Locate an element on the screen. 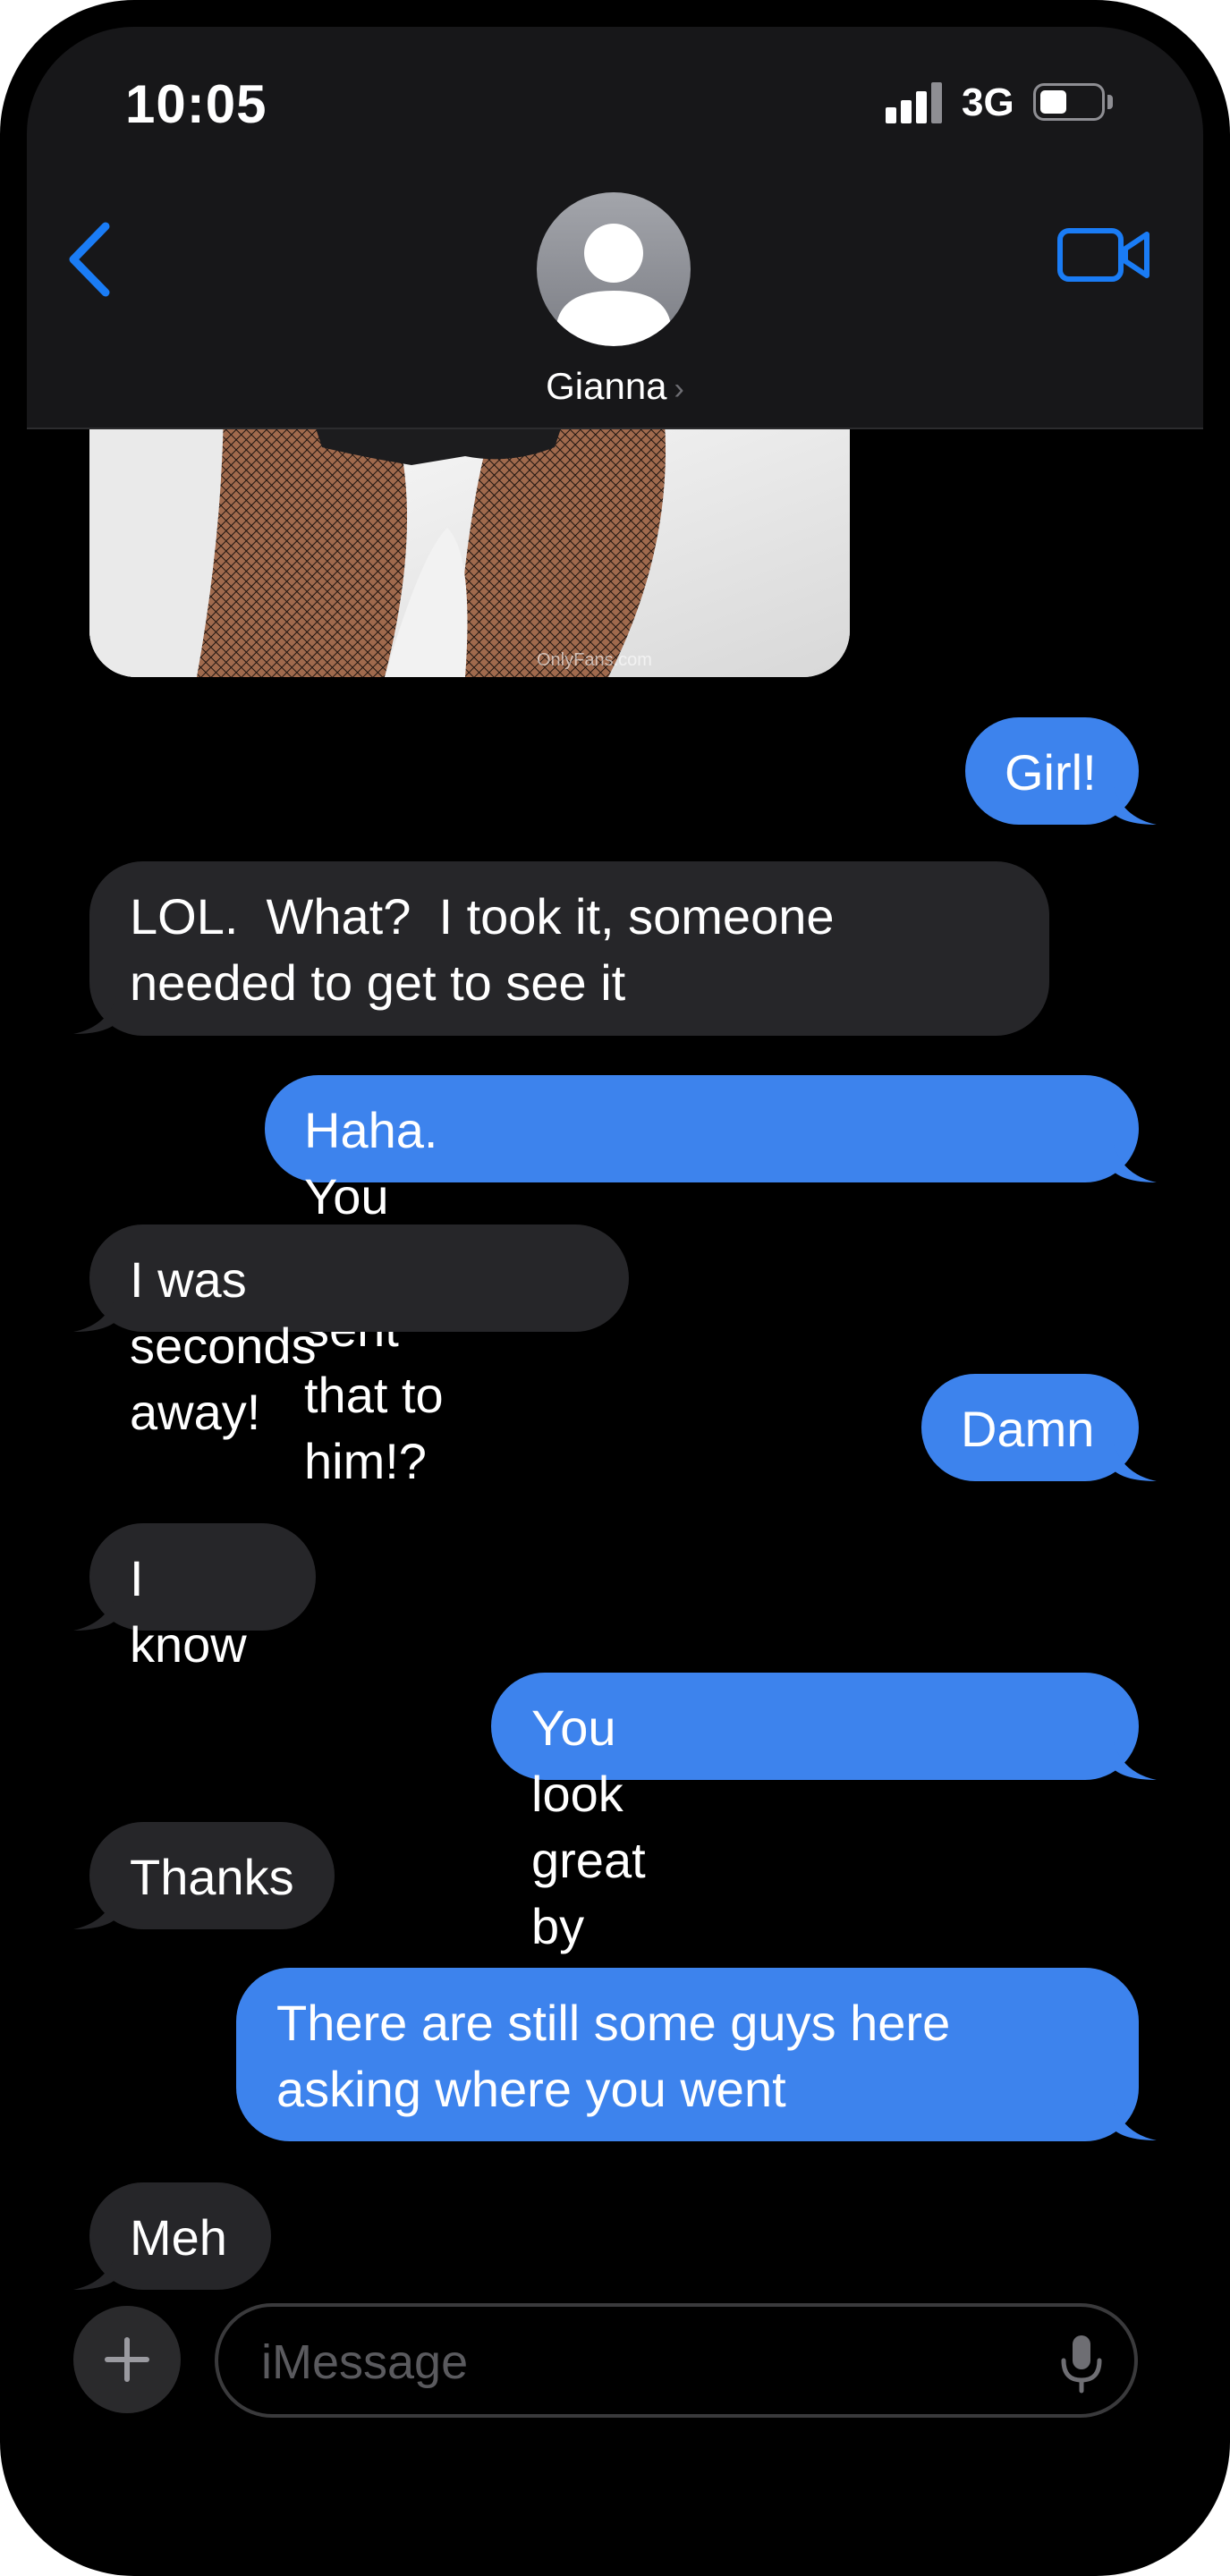 This screenshot has width=1230, height=2576. photo-attachment: OnlyFans.com is located at coordinates (469, 535).